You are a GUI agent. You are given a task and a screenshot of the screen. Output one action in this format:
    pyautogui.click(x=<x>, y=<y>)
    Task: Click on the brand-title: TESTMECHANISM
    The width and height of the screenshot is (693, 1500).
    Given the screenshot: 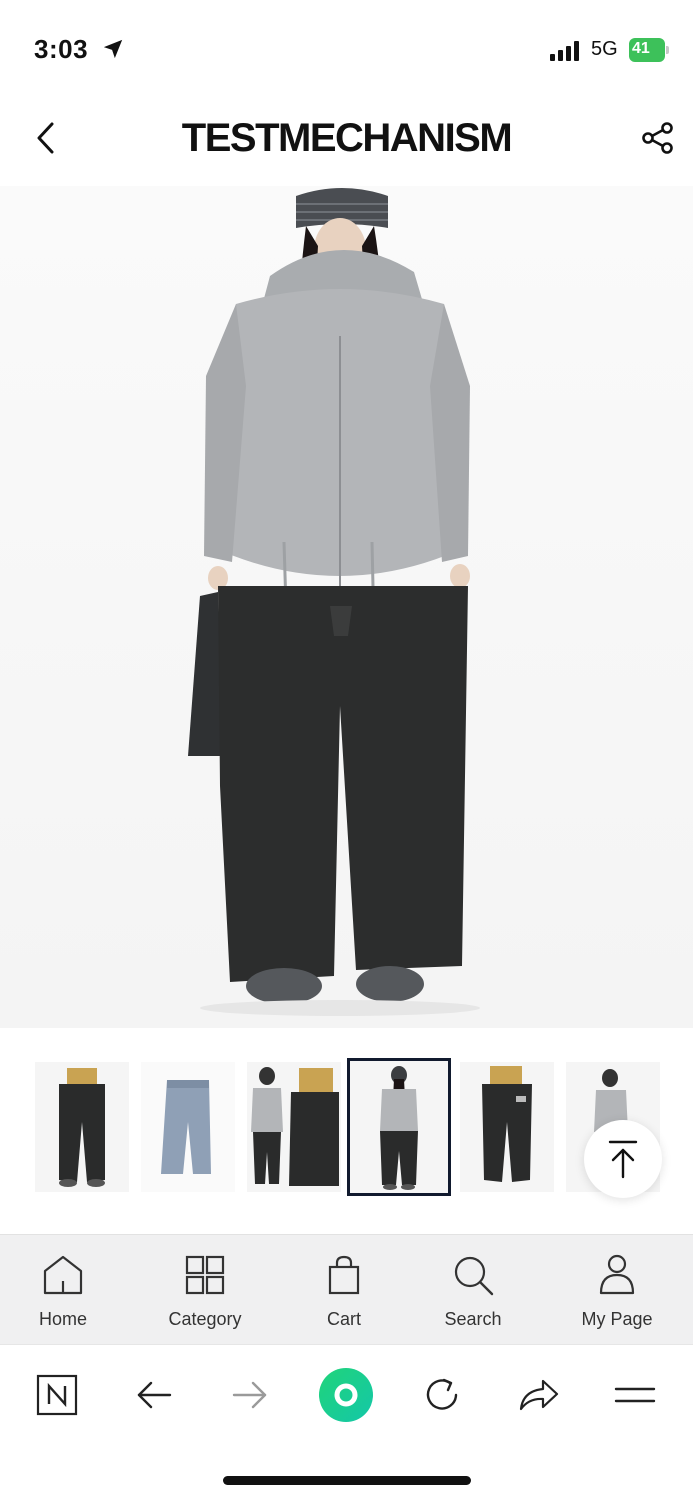 What is the action you would take?
    pyautogui.click(x=347, y=138)
    